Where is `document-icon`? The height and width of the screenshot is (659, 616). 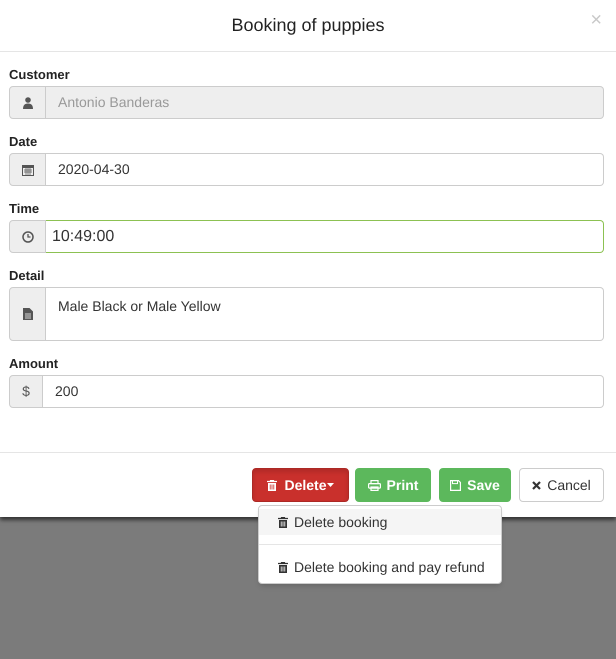
document-icon is located at coordinates (27, 314).